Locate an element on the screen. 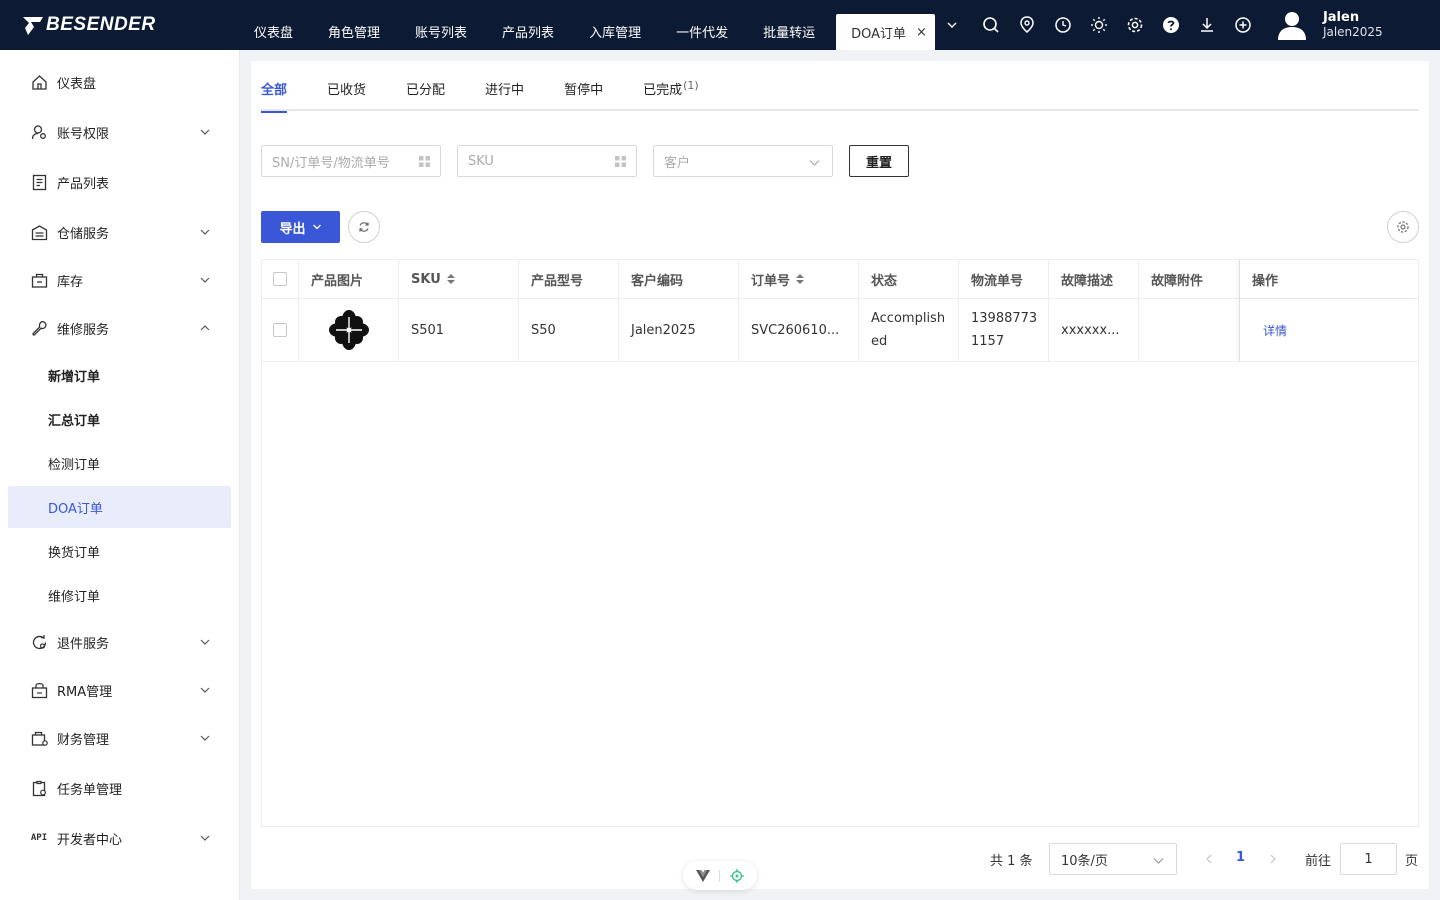  history-button is located at coordinates (1063, 25).